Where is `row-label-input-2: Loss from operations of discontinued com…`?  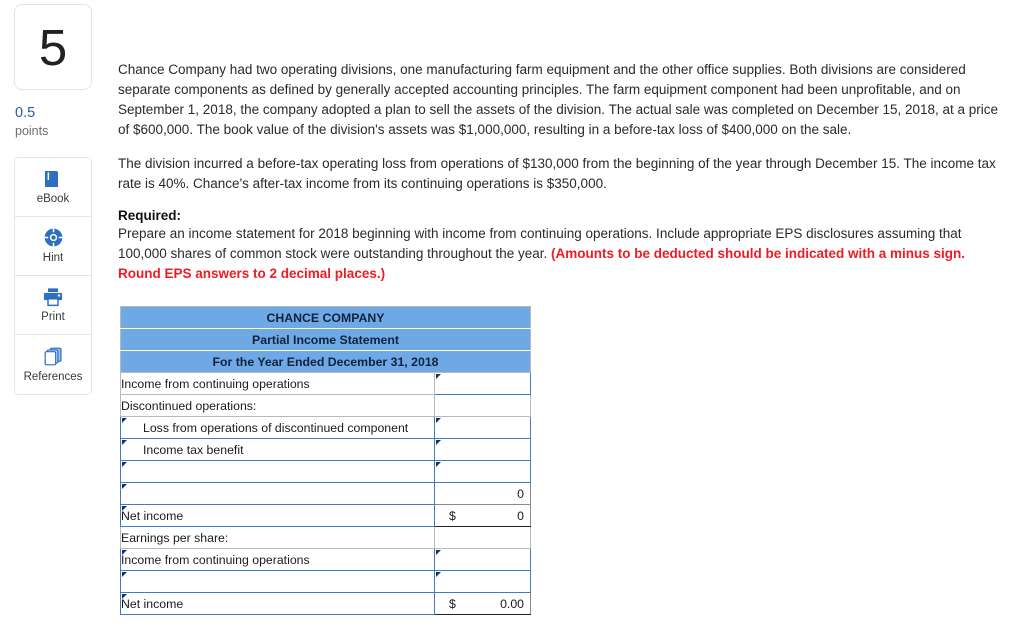 row-label-input-2: Loss from operations of discontinued com… is located at coordinates (277, 427).